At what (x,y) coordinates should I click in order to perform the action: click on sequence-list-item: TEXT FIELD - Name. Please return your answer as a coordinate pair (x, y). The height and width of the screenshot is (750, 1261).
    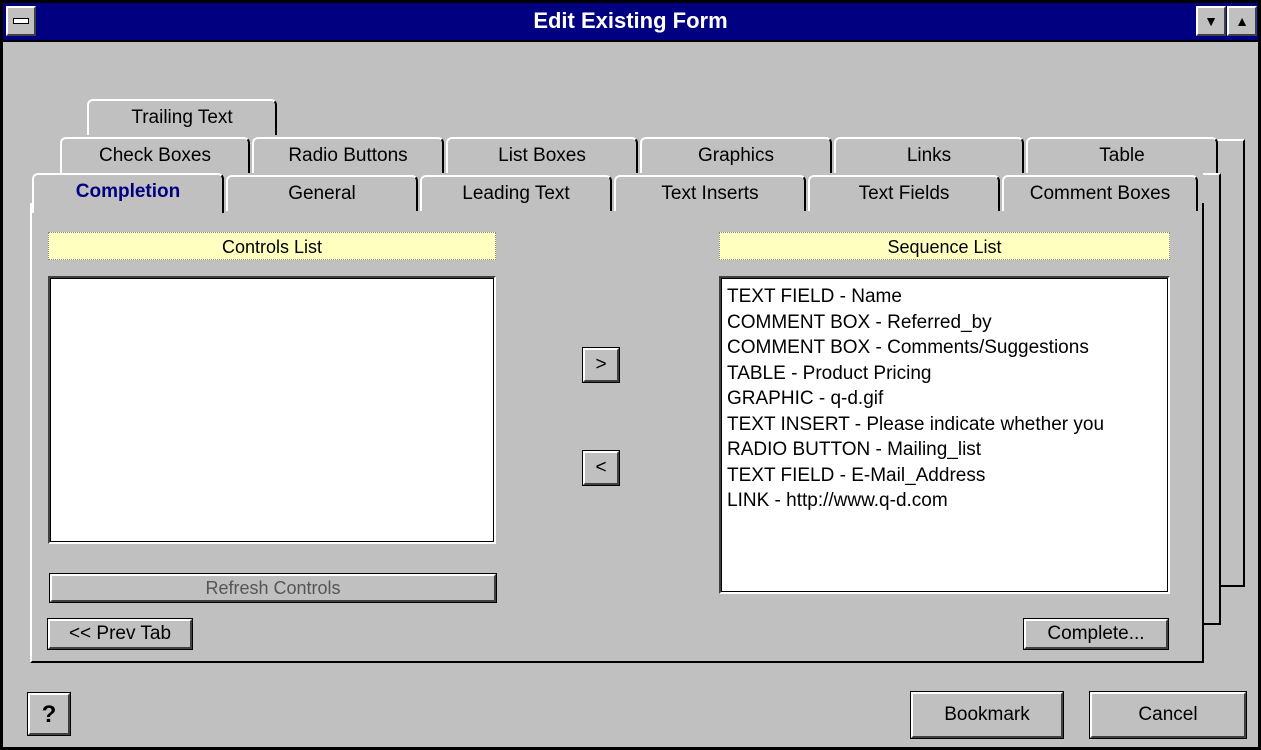
    Looking at the image, I should click on (944, 297).